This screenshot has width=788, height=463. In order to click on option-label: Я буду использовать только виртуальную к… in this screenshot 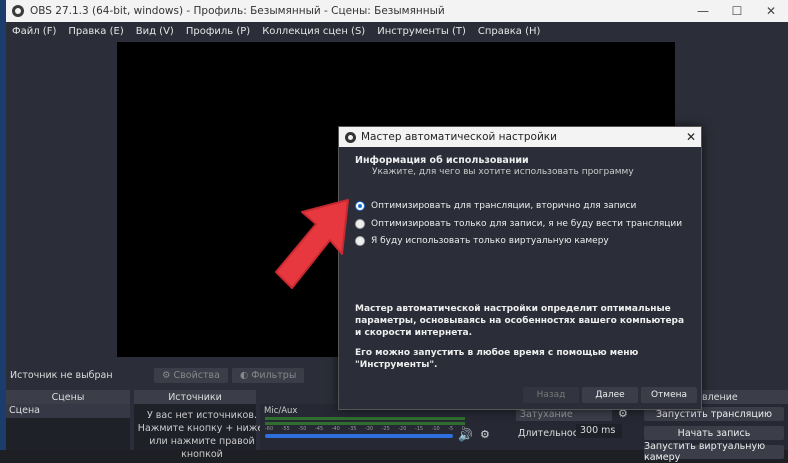, I will do `click(490, 241)`.